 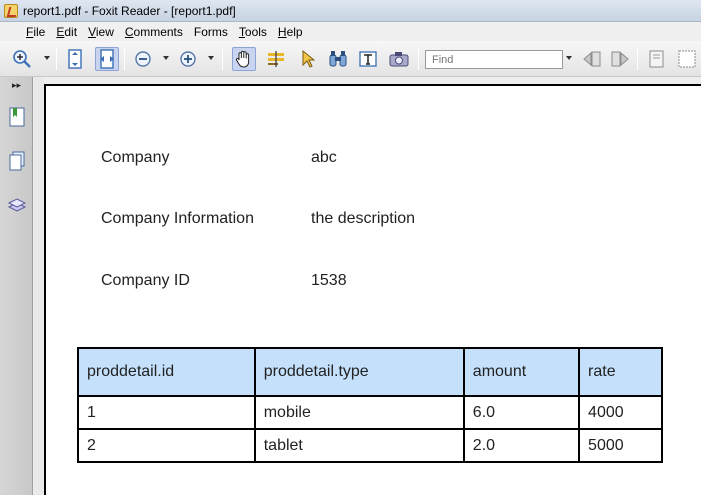 I want to click on navigation-panel: ▸▸, so click(x=16, y=286).